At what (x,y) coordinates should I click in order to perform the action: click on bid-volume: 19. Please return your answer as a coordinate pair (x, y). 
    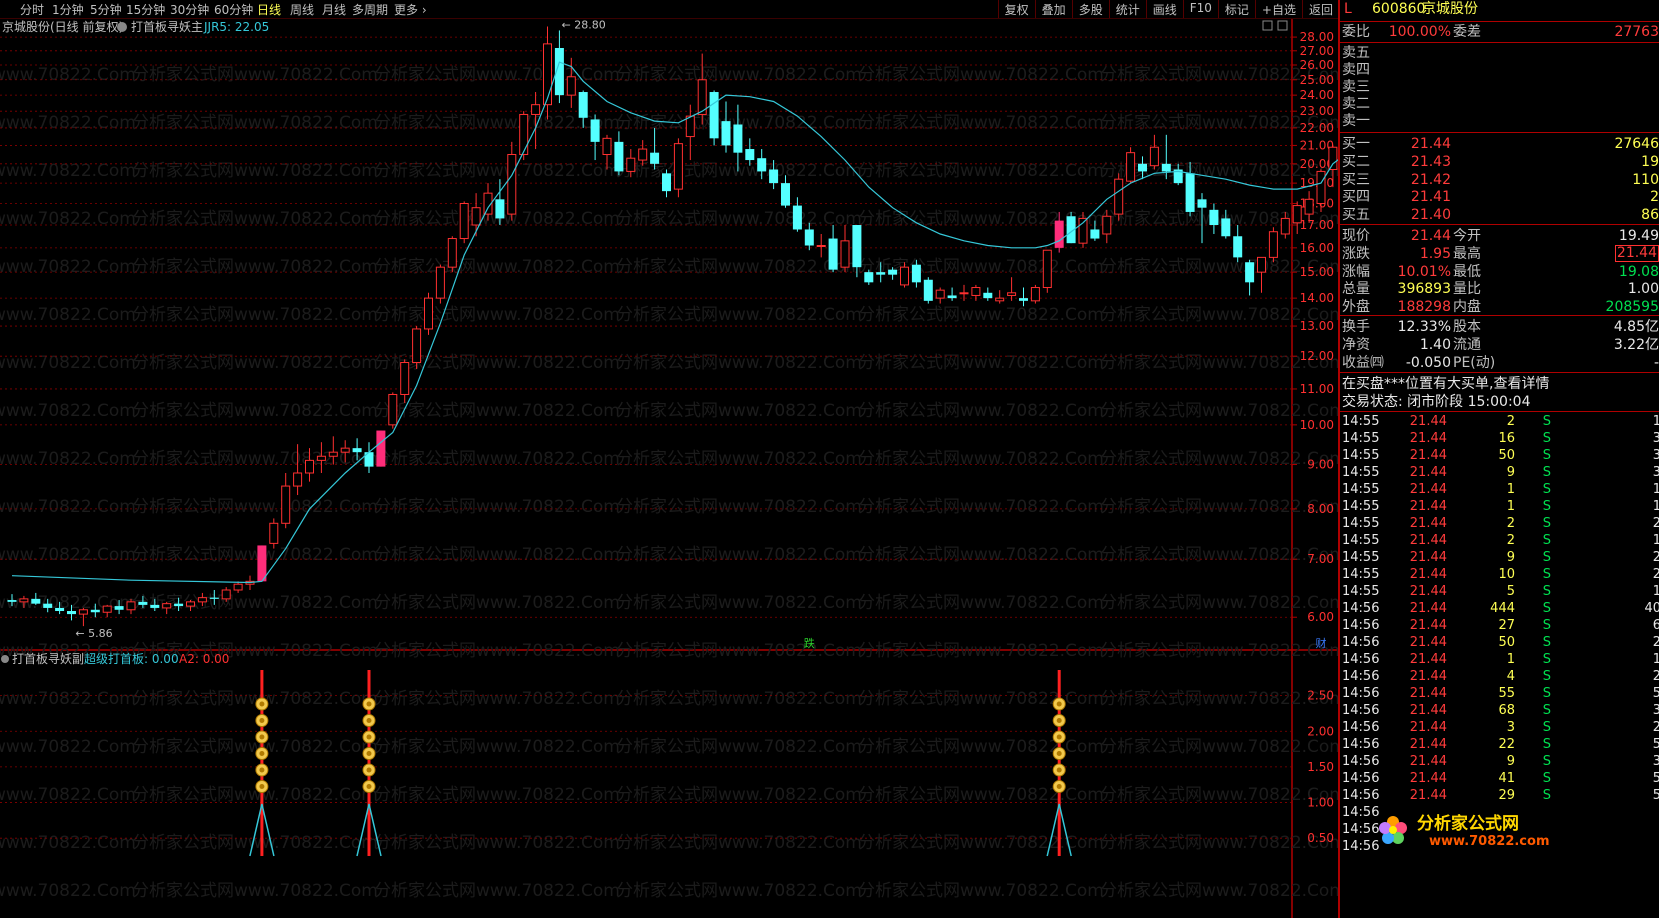
    Looking at the image, I should click on (1650, 161).